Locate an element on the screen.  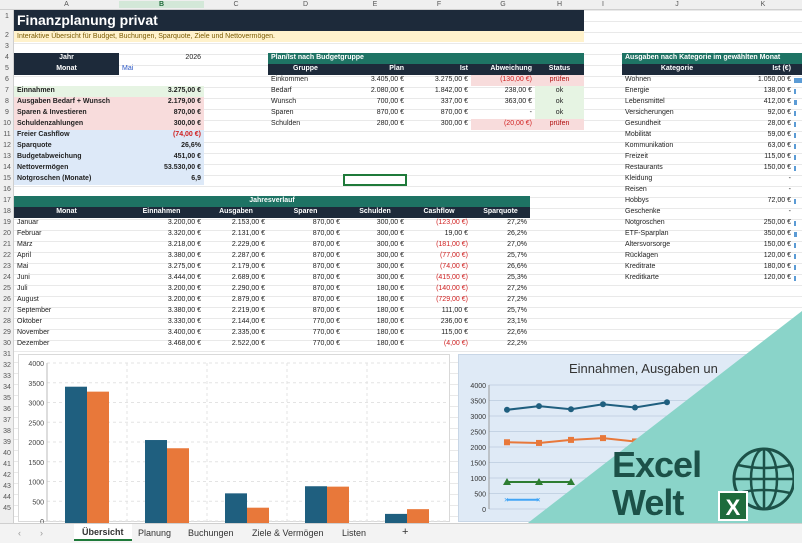
plan-ist-cell: Sparen is located at coordinates (305, 113).